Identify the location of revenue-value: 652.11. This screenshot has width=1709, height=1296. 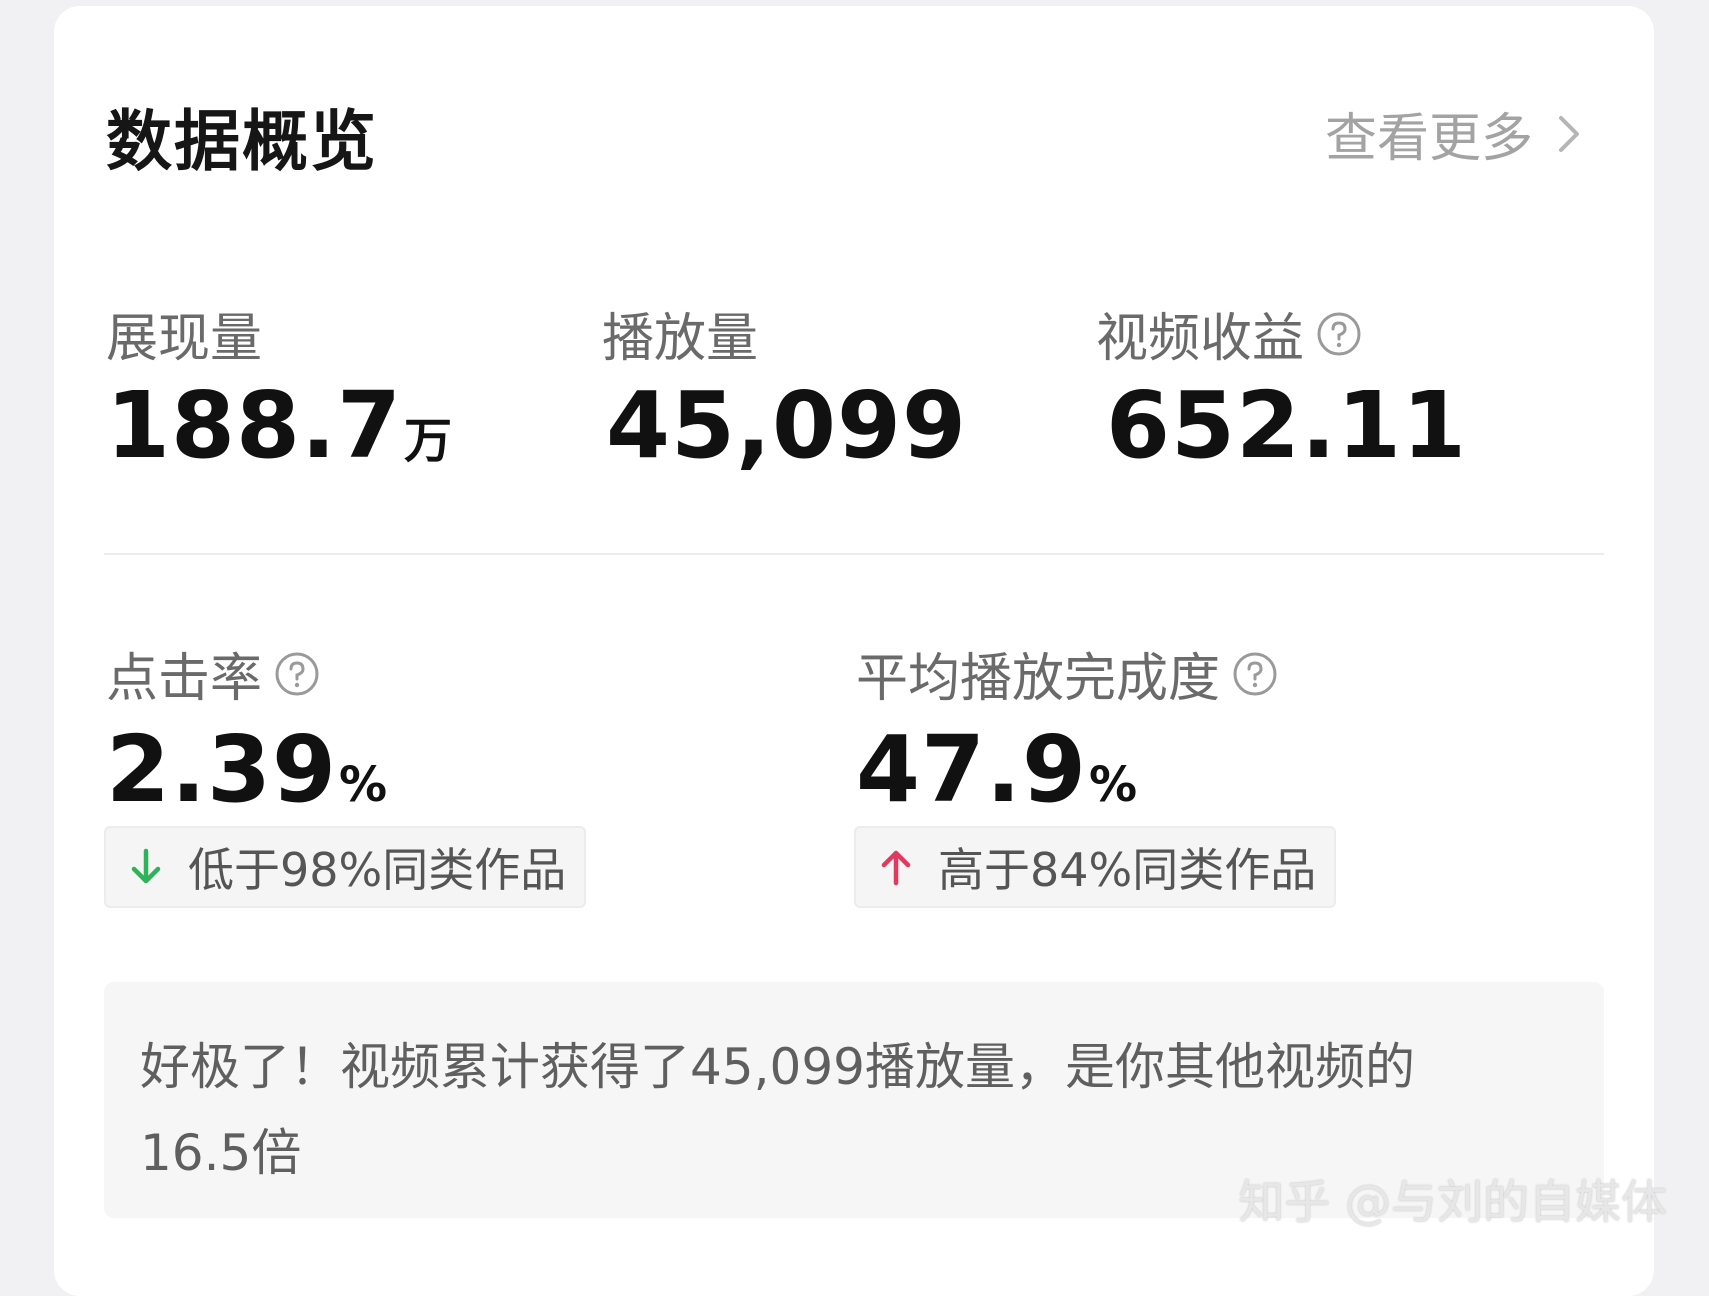
(1286, 425).